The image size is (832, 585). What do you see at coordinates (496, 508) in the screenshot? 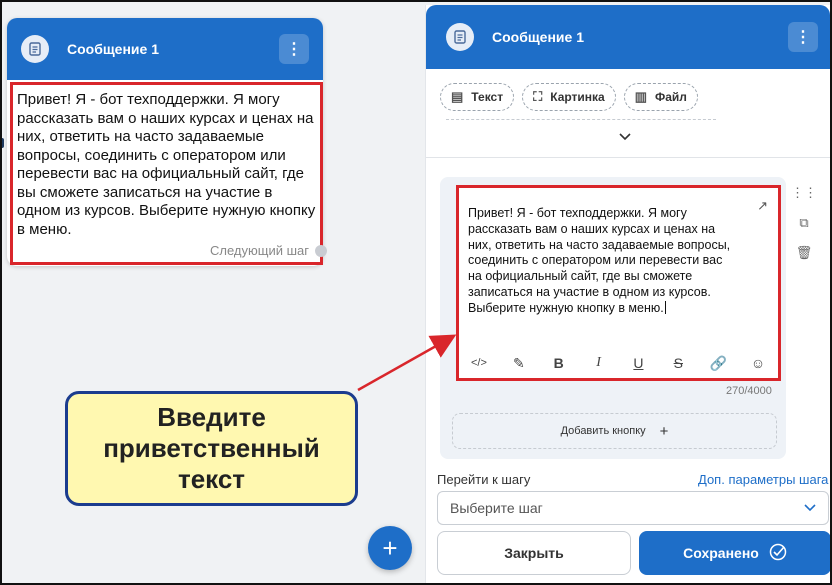
I see `step-select-placeholder: Выберите шаг` at bounding box center [496, 508].